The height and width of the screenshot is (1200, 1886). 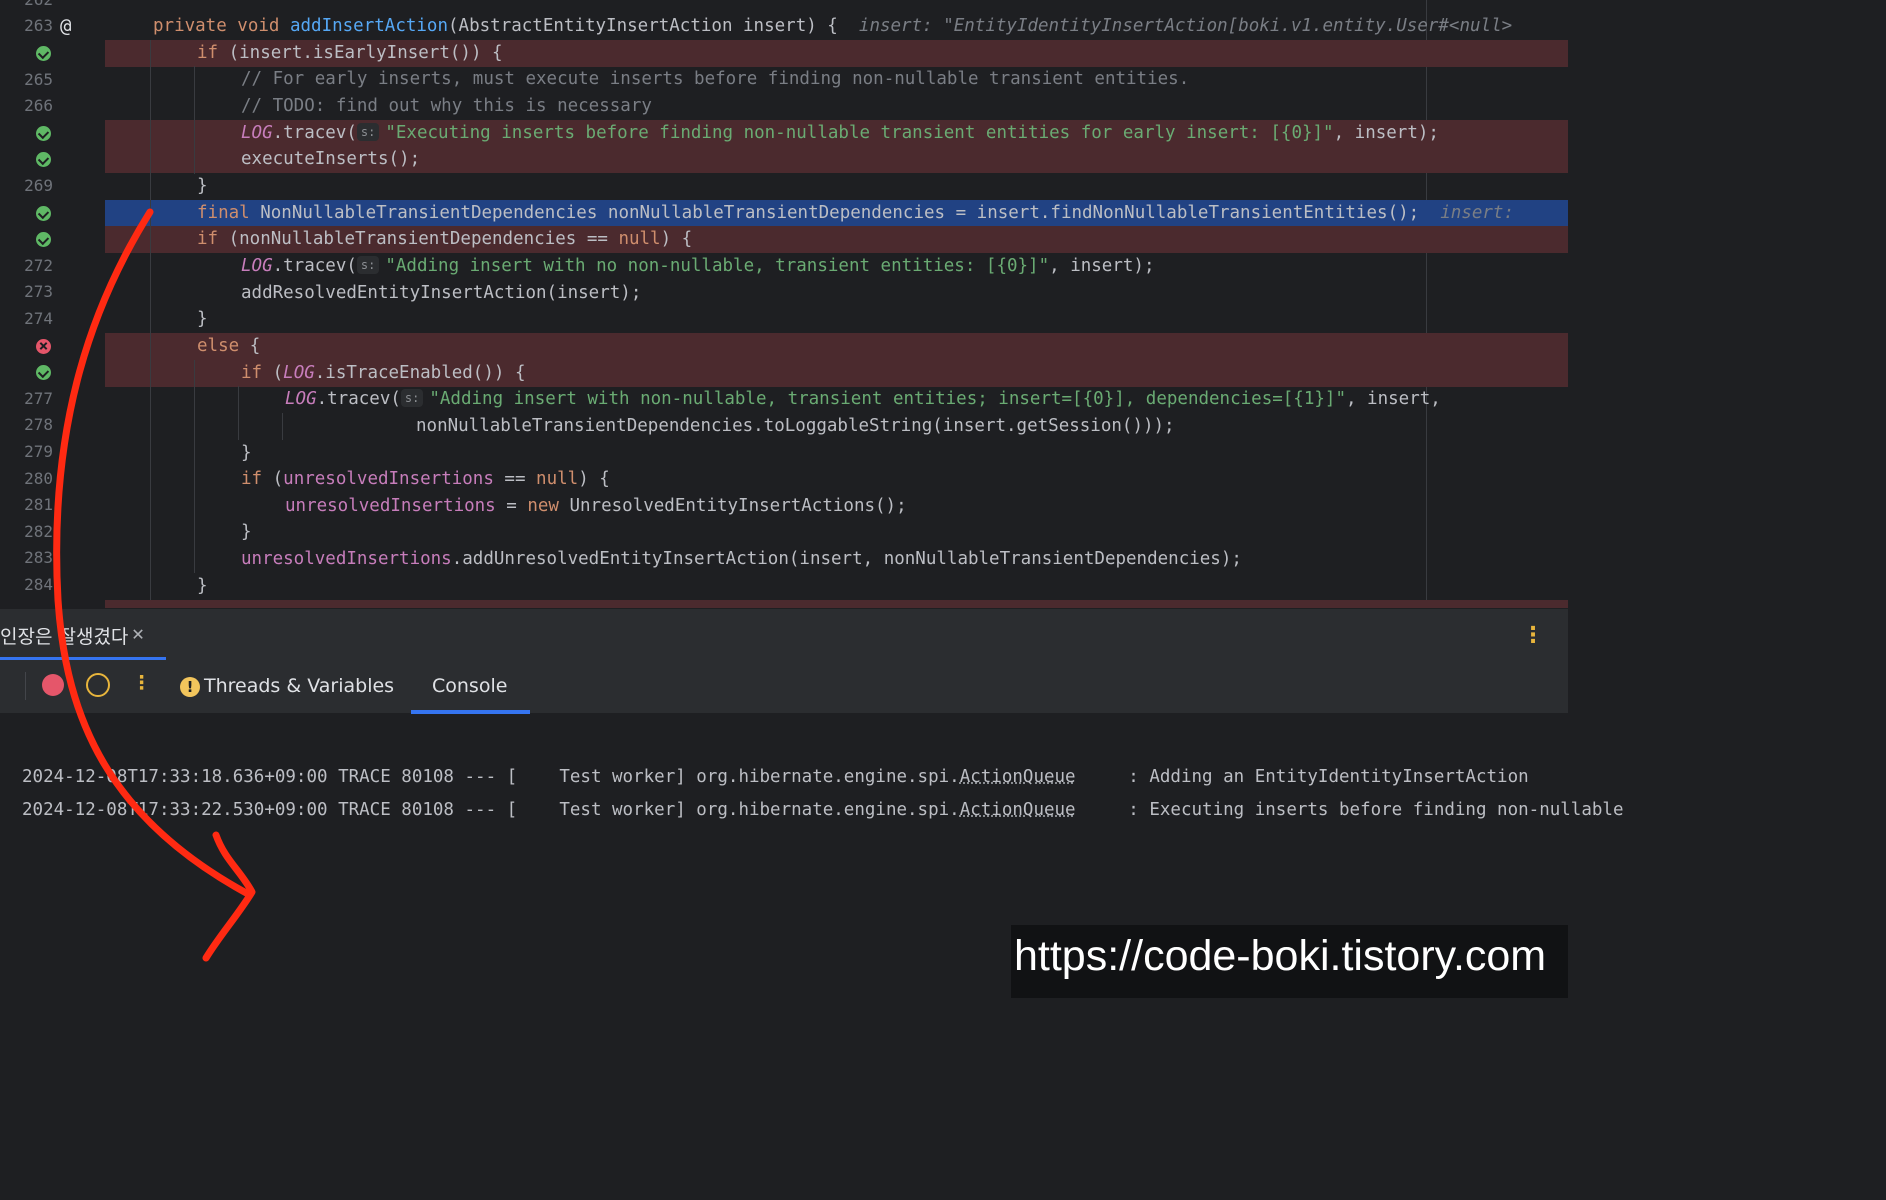 What do you see at coordinates (38, 584) in the screenshot?
I see `line-number: 284` at bounding box center [38, 584].